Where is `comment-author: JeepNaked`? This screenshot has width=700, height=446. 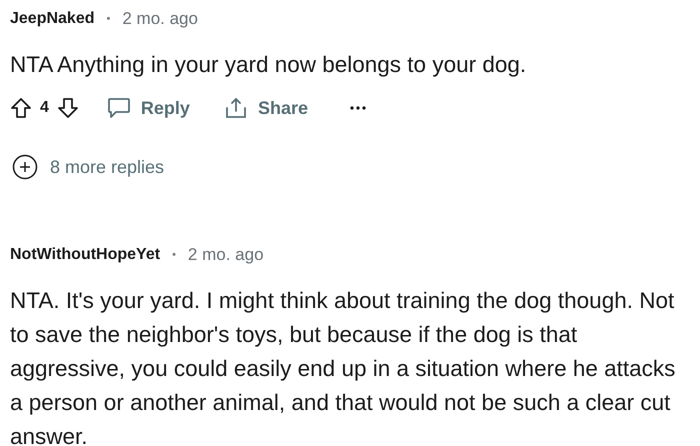 comment-author: JeepNaked is located at coordinates (52, 19).